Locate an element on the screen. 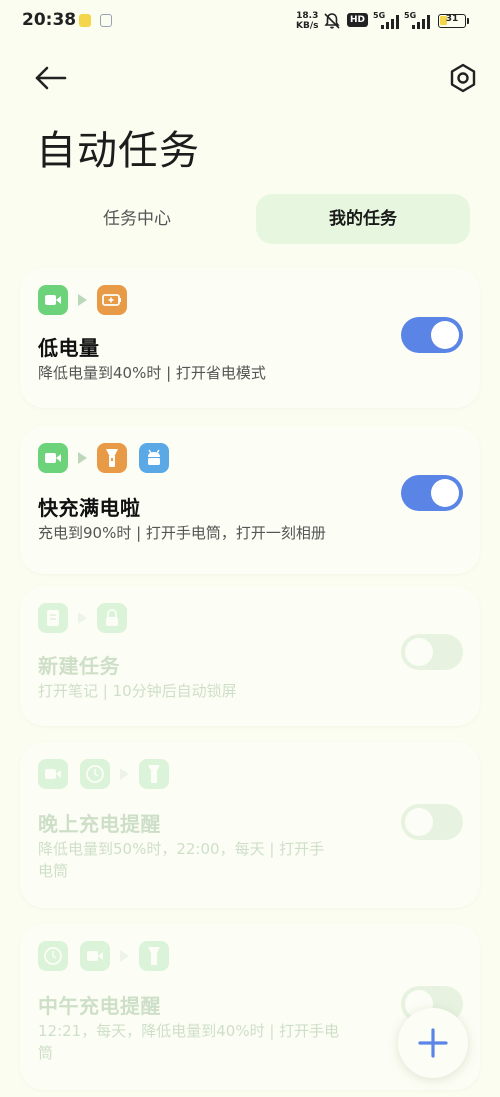 This screenshot has width=500, height=1097. plus-icon is located at coordinates (433, 1043).